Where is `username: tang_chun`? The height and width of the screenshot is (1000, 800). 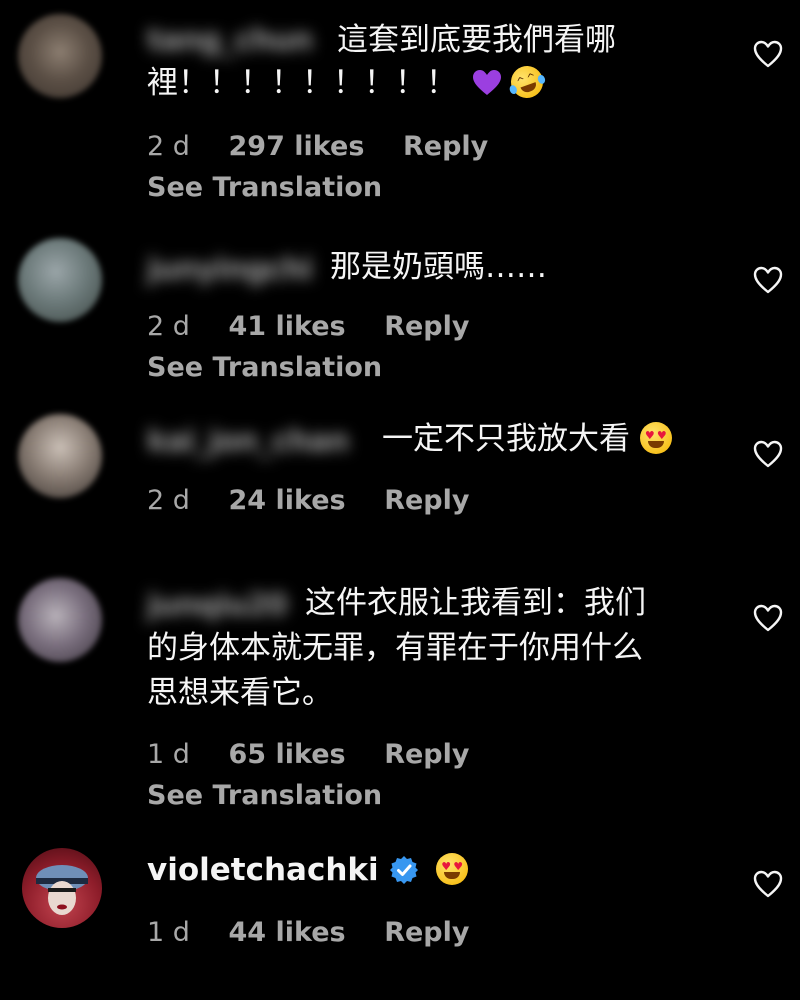
username: tang_chun is located at coordinates (230, 40).